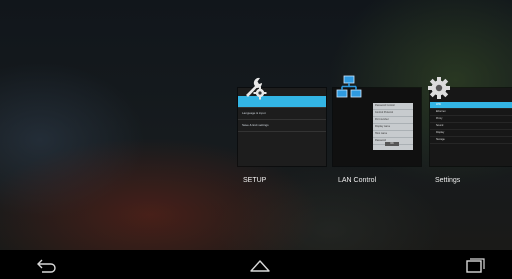  What do you see at coordinates (282, 126) in the screenshot?
I see `thumbnail-row: Save & Exit settings` at bounding box center [282, 126].